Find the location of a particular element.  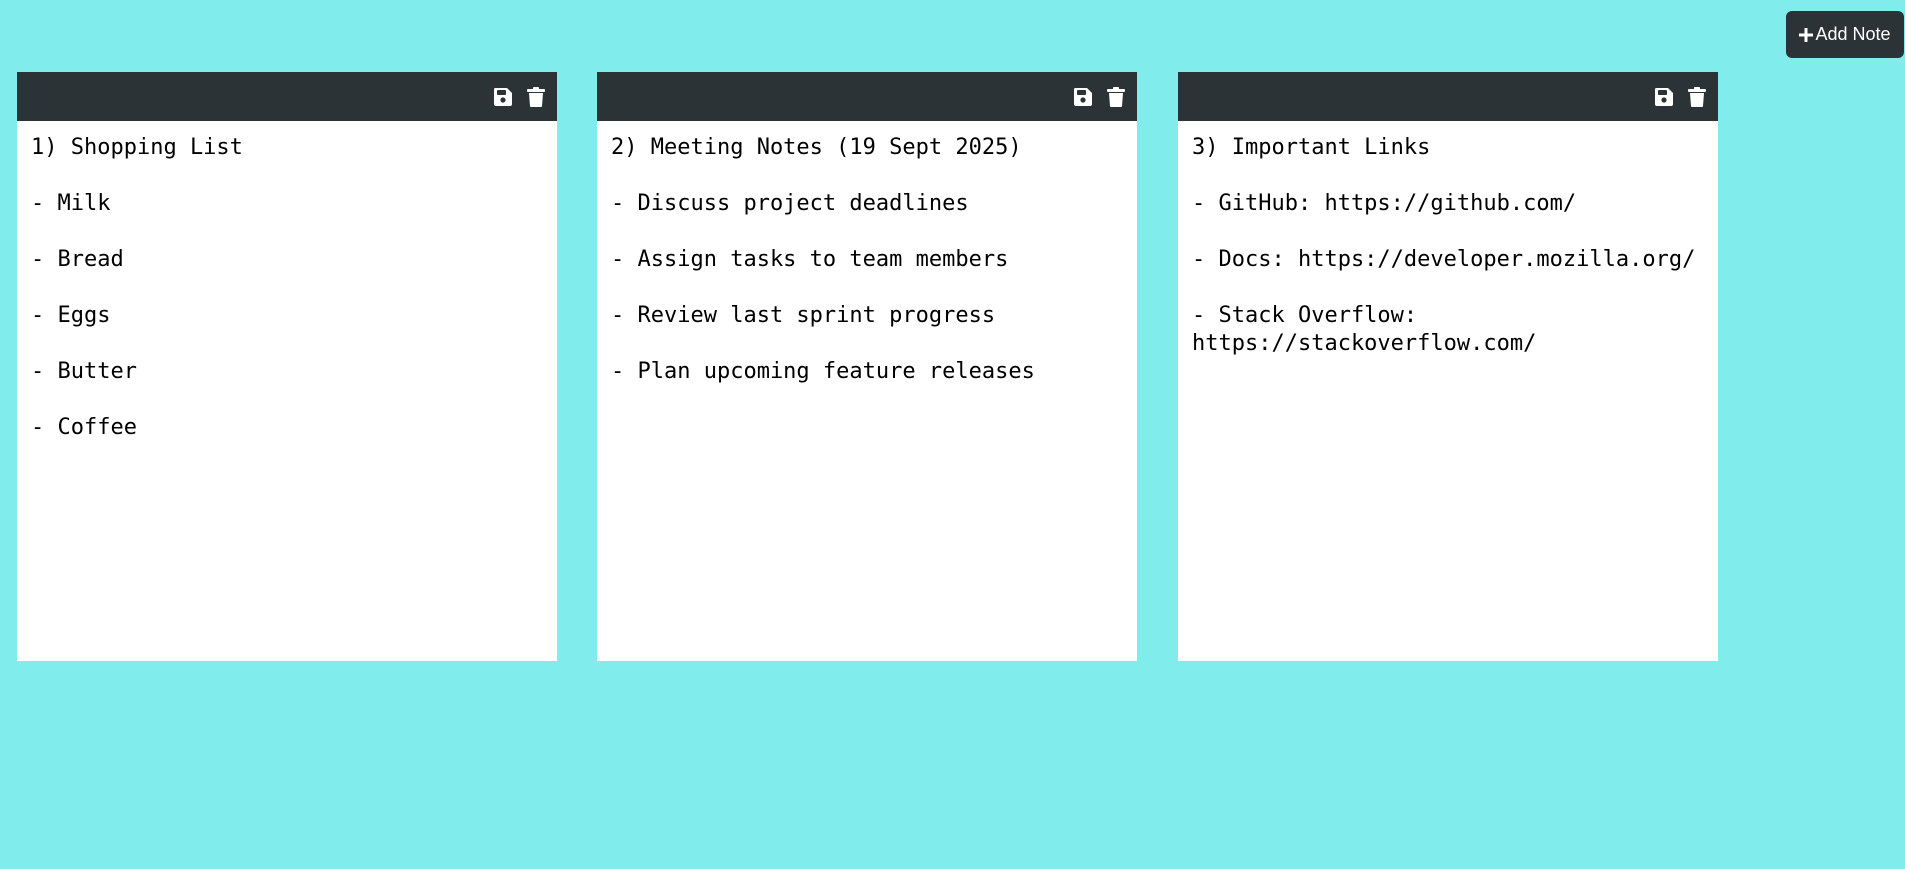

add-note-label: Add Note is located at coordinates (1853, 34).